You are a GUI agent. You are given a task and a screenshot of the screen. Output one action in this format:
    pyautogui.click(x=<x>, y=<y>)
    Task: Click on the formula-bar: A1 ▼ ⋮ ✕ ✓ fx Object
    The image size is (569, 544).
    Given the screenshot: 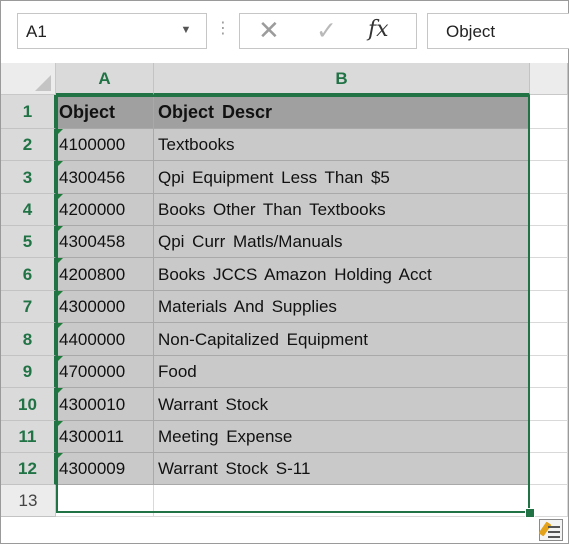 What is the action you would take?
    pyautogui.click(x=285, y=32)
    